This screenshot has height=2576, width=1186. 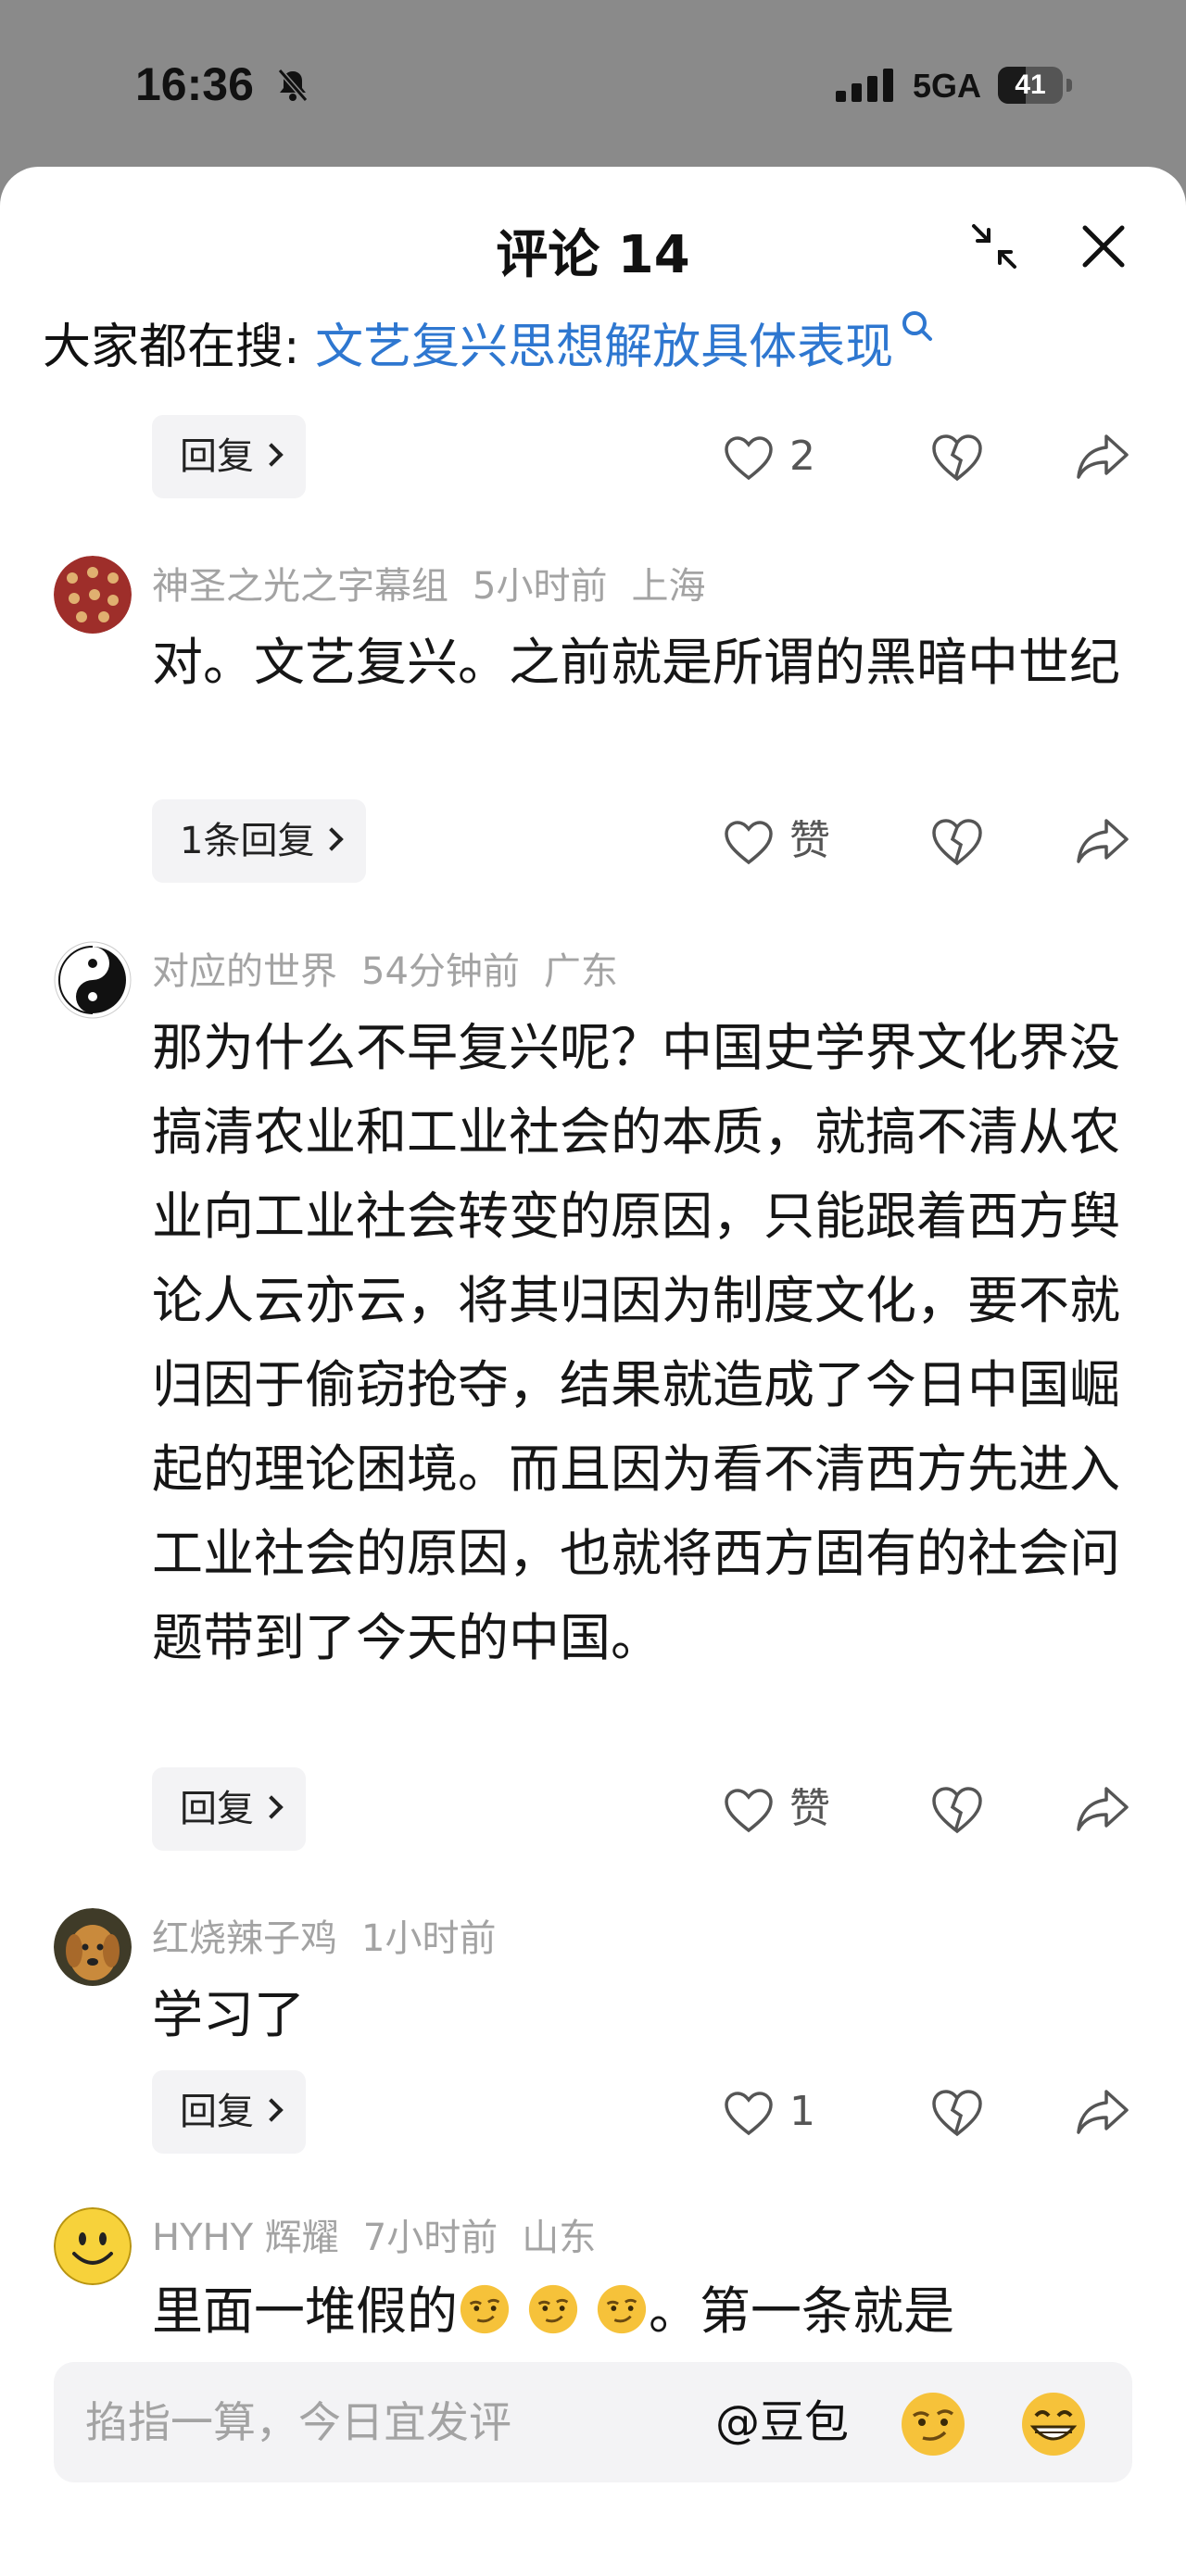 I want to click on like-button: 2, so click(x=769, y=456).